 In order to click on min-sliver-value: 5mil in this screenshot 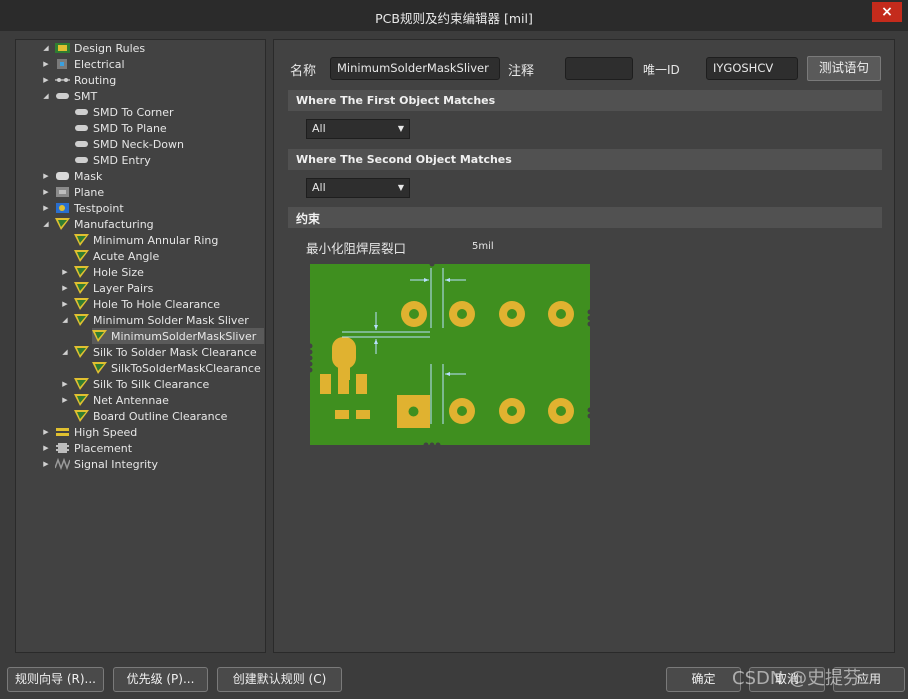, I will do `click(483, 246)`.